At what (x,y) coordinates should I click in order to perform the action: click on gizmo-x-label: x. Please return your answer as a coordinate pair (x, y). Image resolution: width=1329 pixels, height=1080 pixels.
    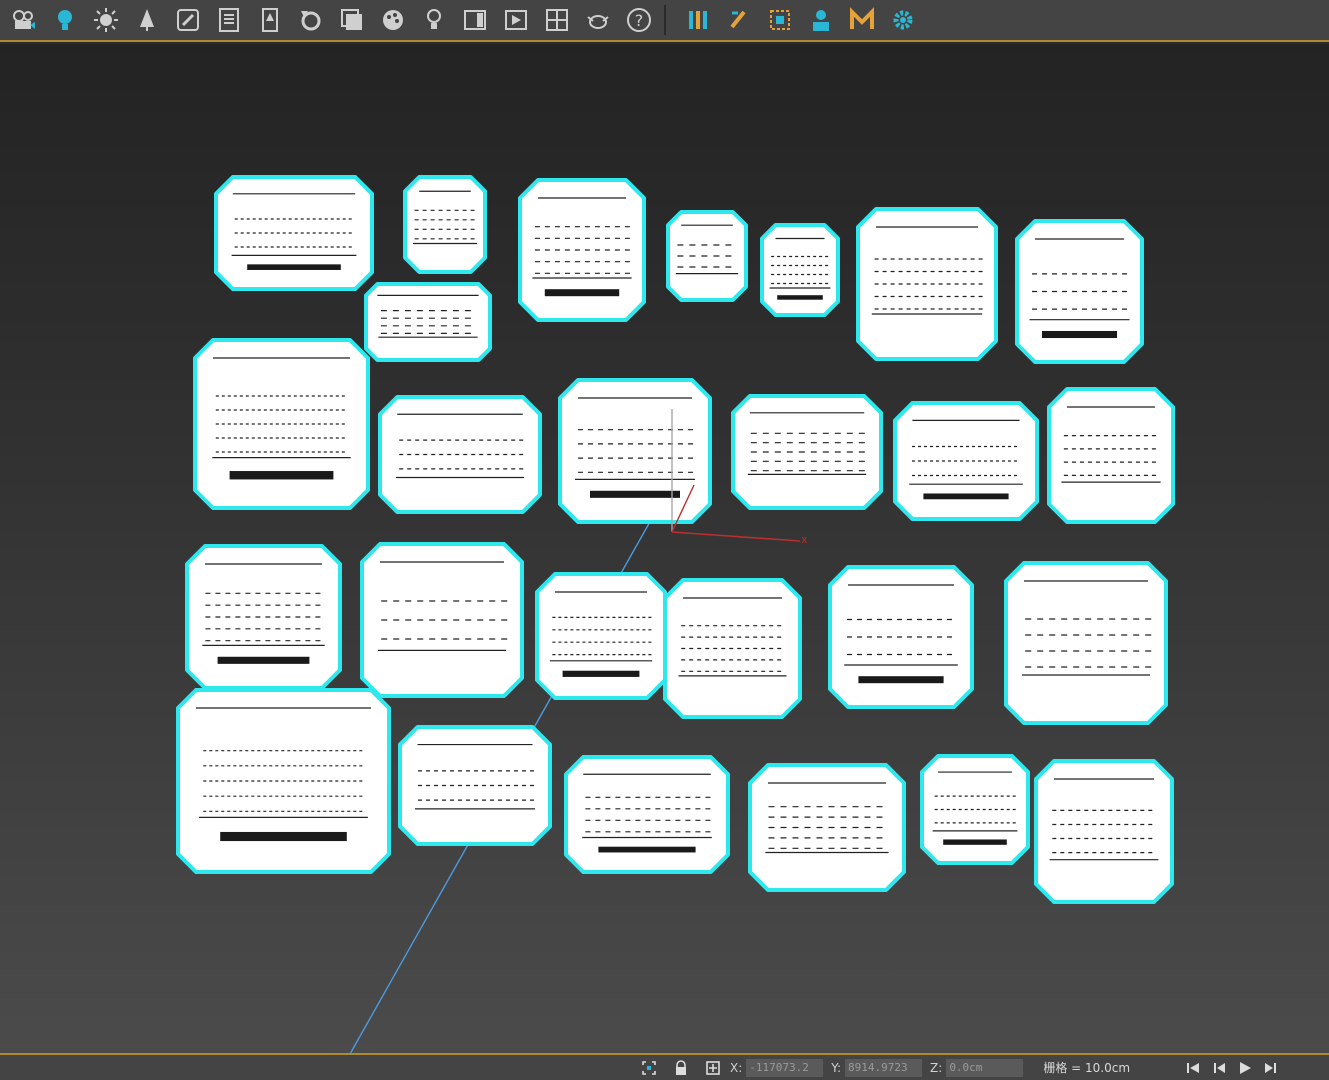
    Looking at the image, I should click on (804, 539).